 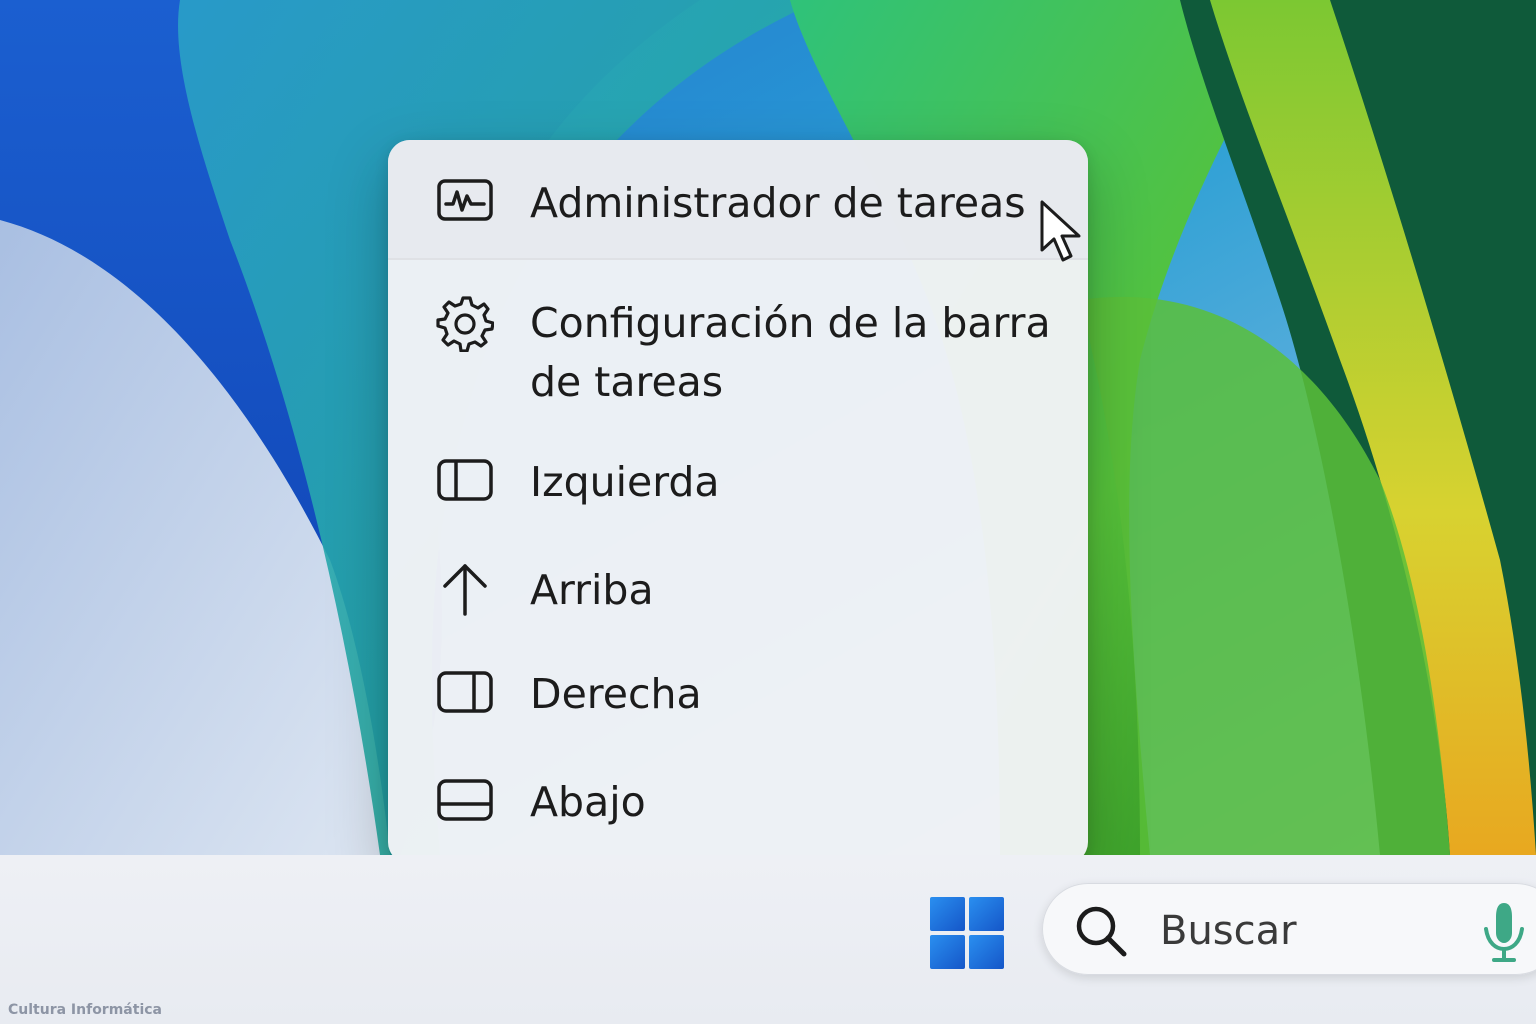 I want to click on search-icon, so click(x=1101, y=931).